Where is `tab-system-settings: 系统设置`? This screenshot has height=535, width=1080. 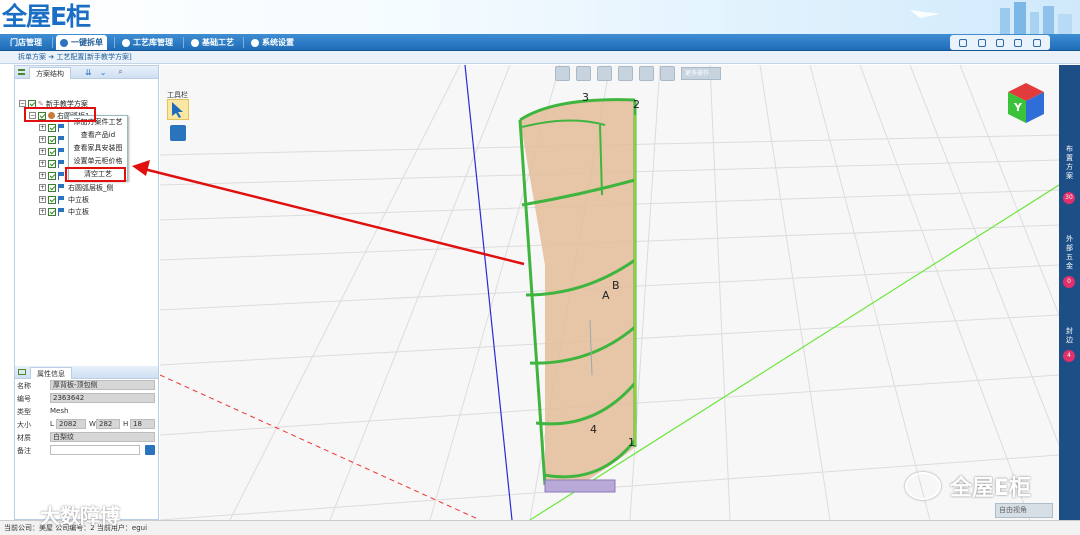 tab-system-settings: 系统设置 is located at coordinates (272, 42).